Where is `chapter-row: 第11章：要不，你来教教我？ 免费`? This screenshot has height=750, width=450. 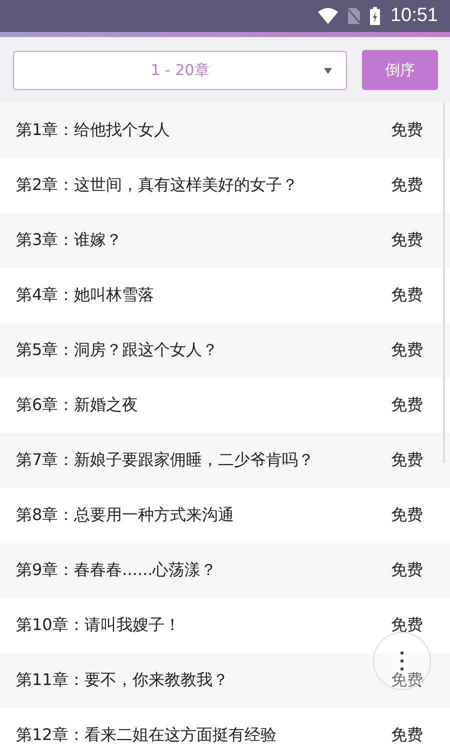
chapter-row: 第11章：要不，你来教教我？ 免费 is located at coordinates (225, 680).